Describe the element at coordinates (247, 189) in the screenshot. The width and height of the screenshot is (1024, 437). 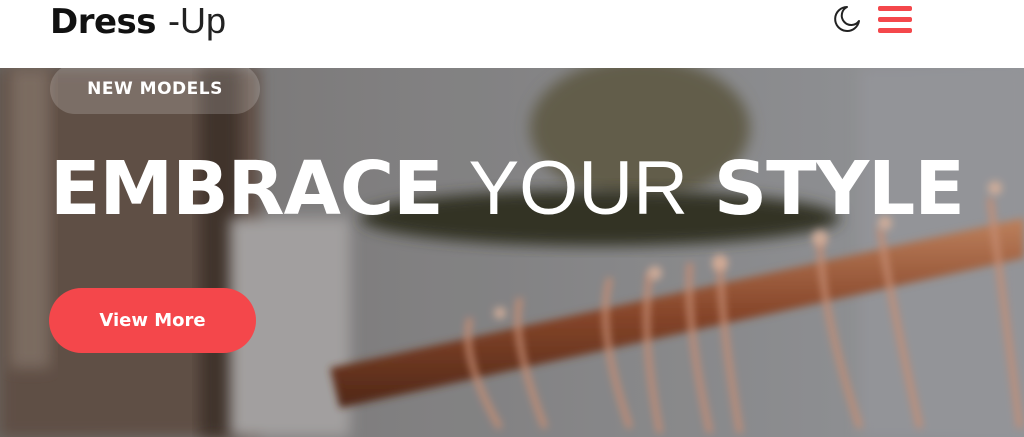
I see `headline-word-embrace: EMBRACE` at that location.